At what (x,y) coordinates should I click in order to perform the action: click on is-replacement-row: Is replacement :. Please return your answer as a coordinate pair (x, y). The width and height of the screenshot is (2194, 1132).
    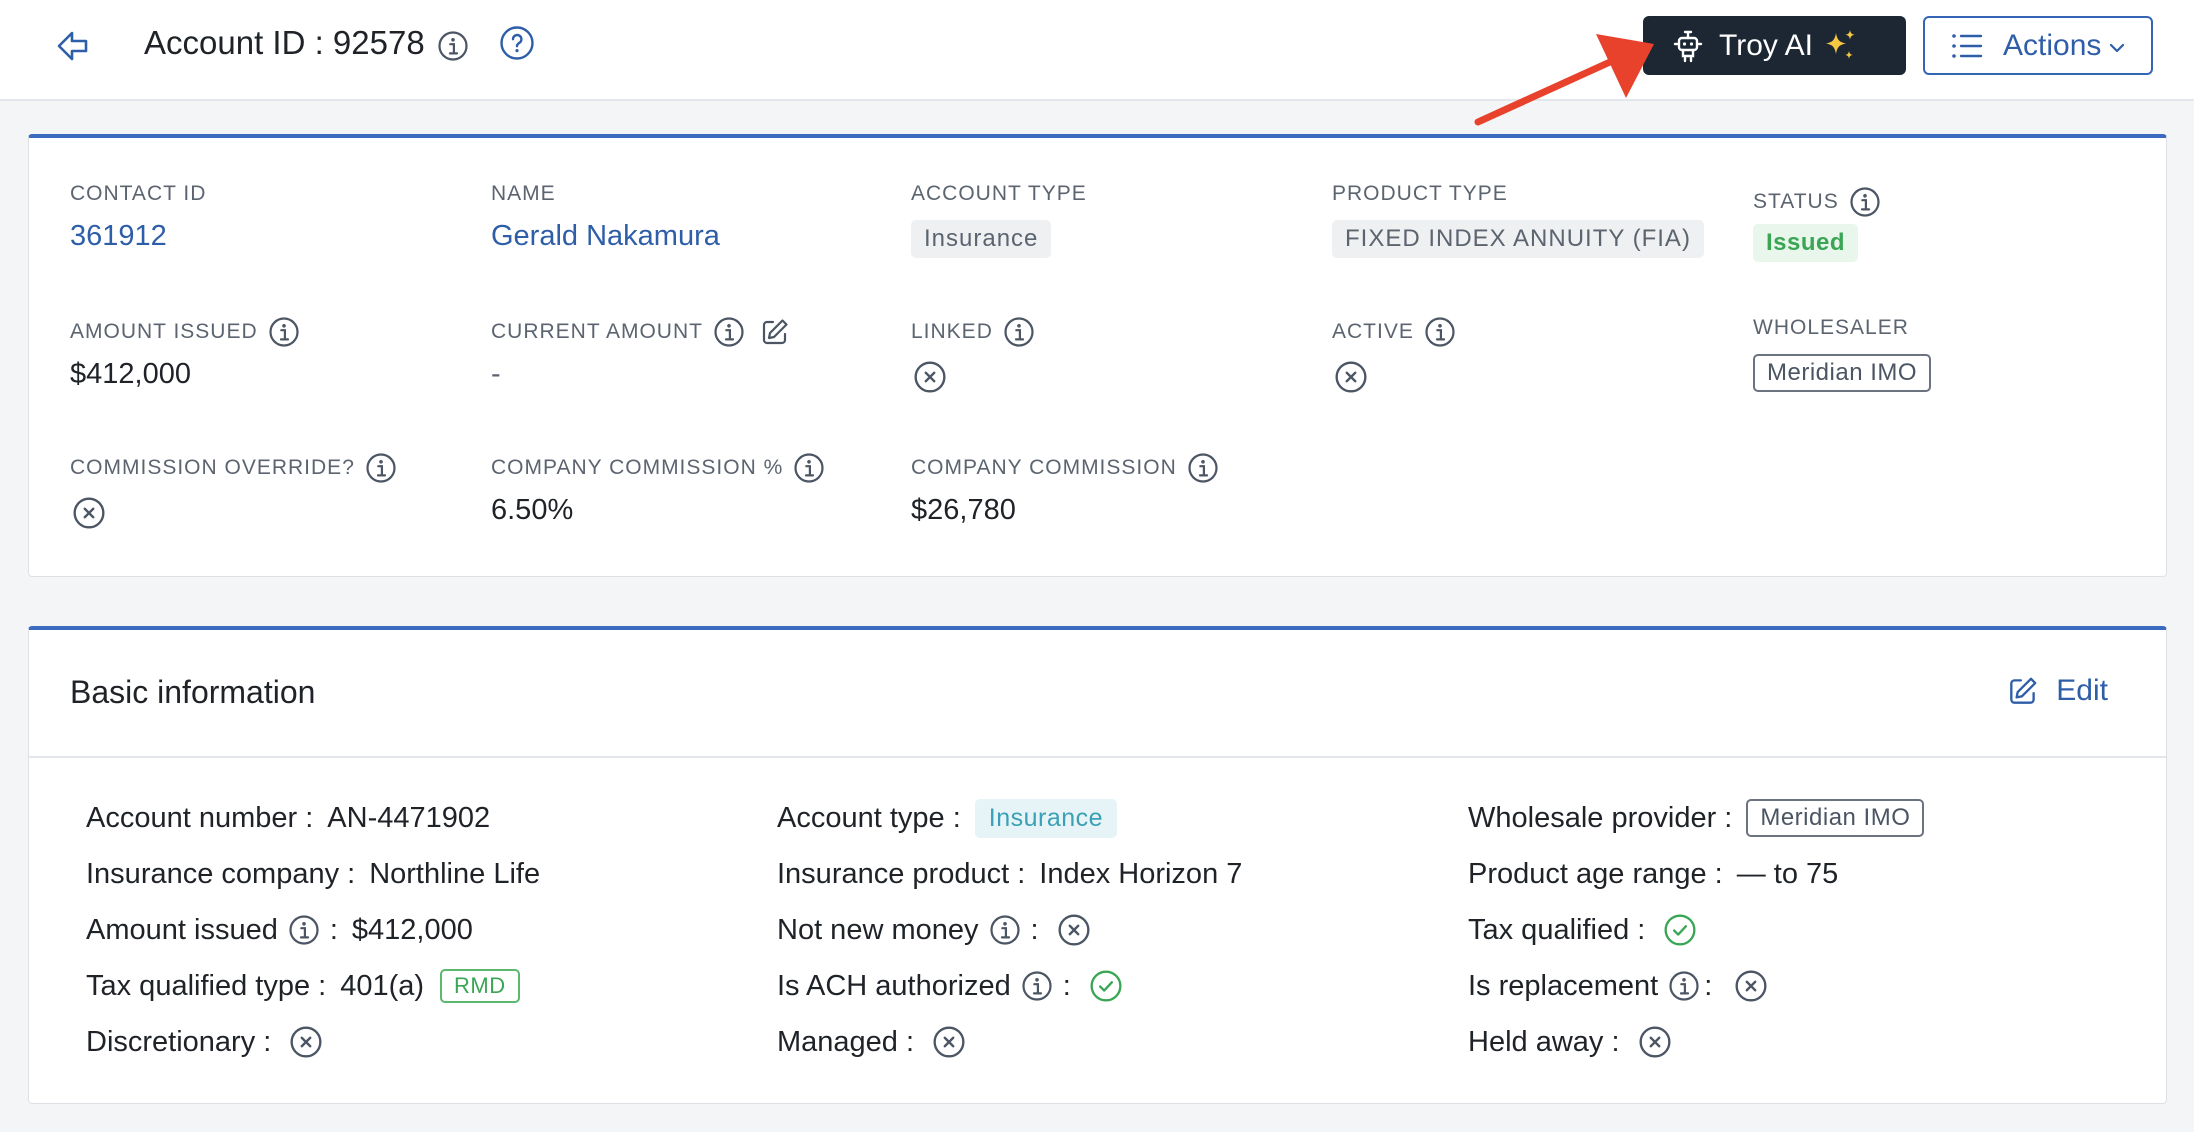
    Looking at the image, I should click on (1618, 986).